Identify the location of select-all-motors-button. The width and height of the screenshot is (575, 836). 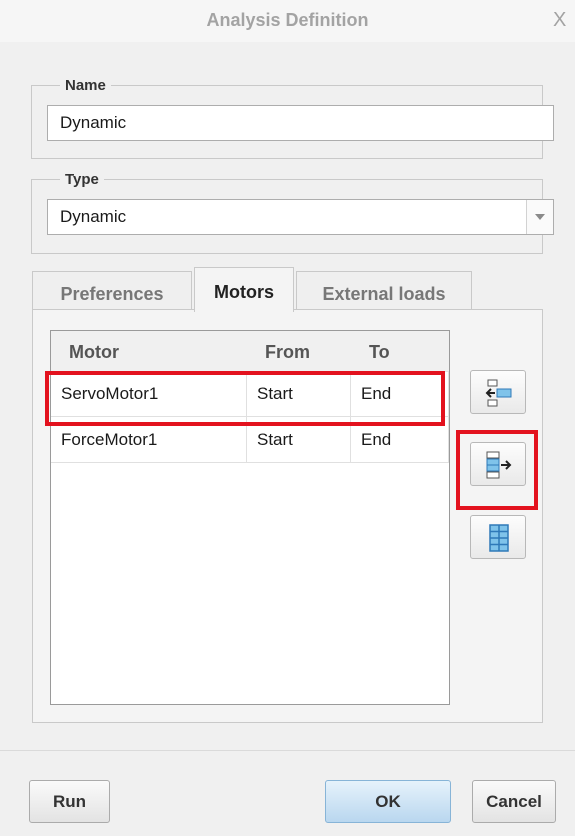
(498, 537).